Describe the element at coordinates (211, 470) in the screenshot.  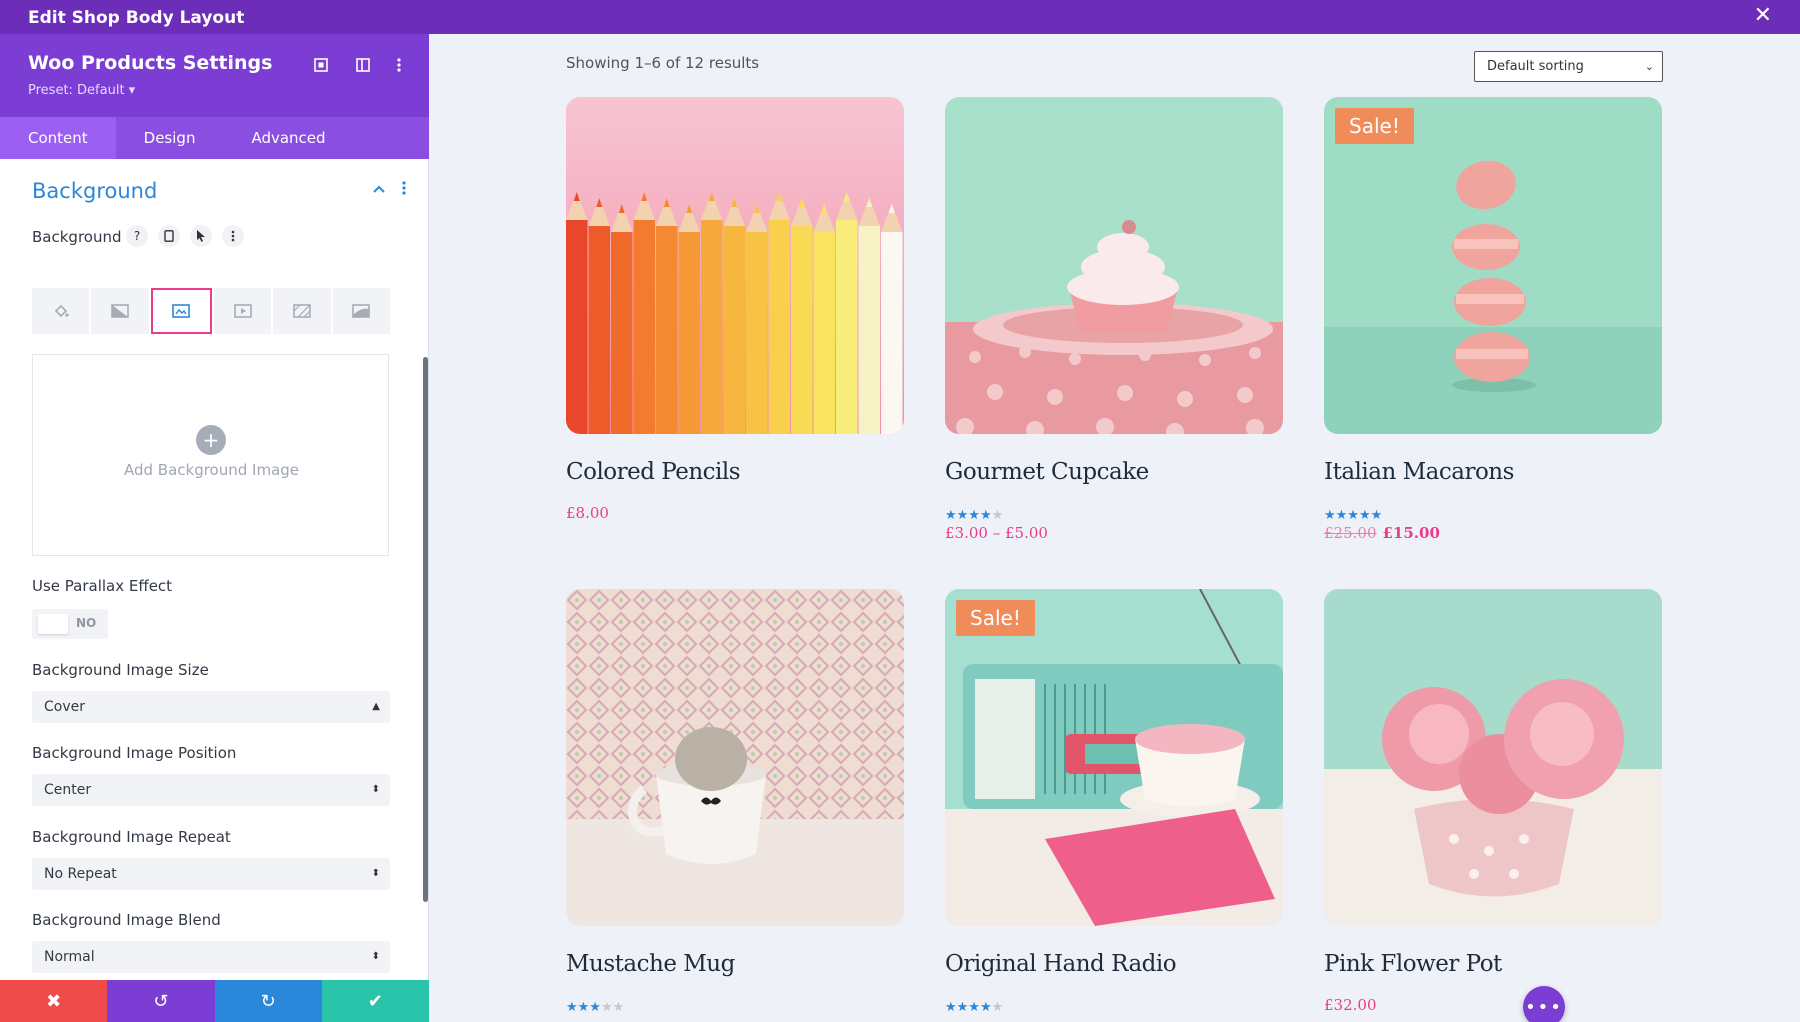
I see `upload-label: Add Background Image` at that location.